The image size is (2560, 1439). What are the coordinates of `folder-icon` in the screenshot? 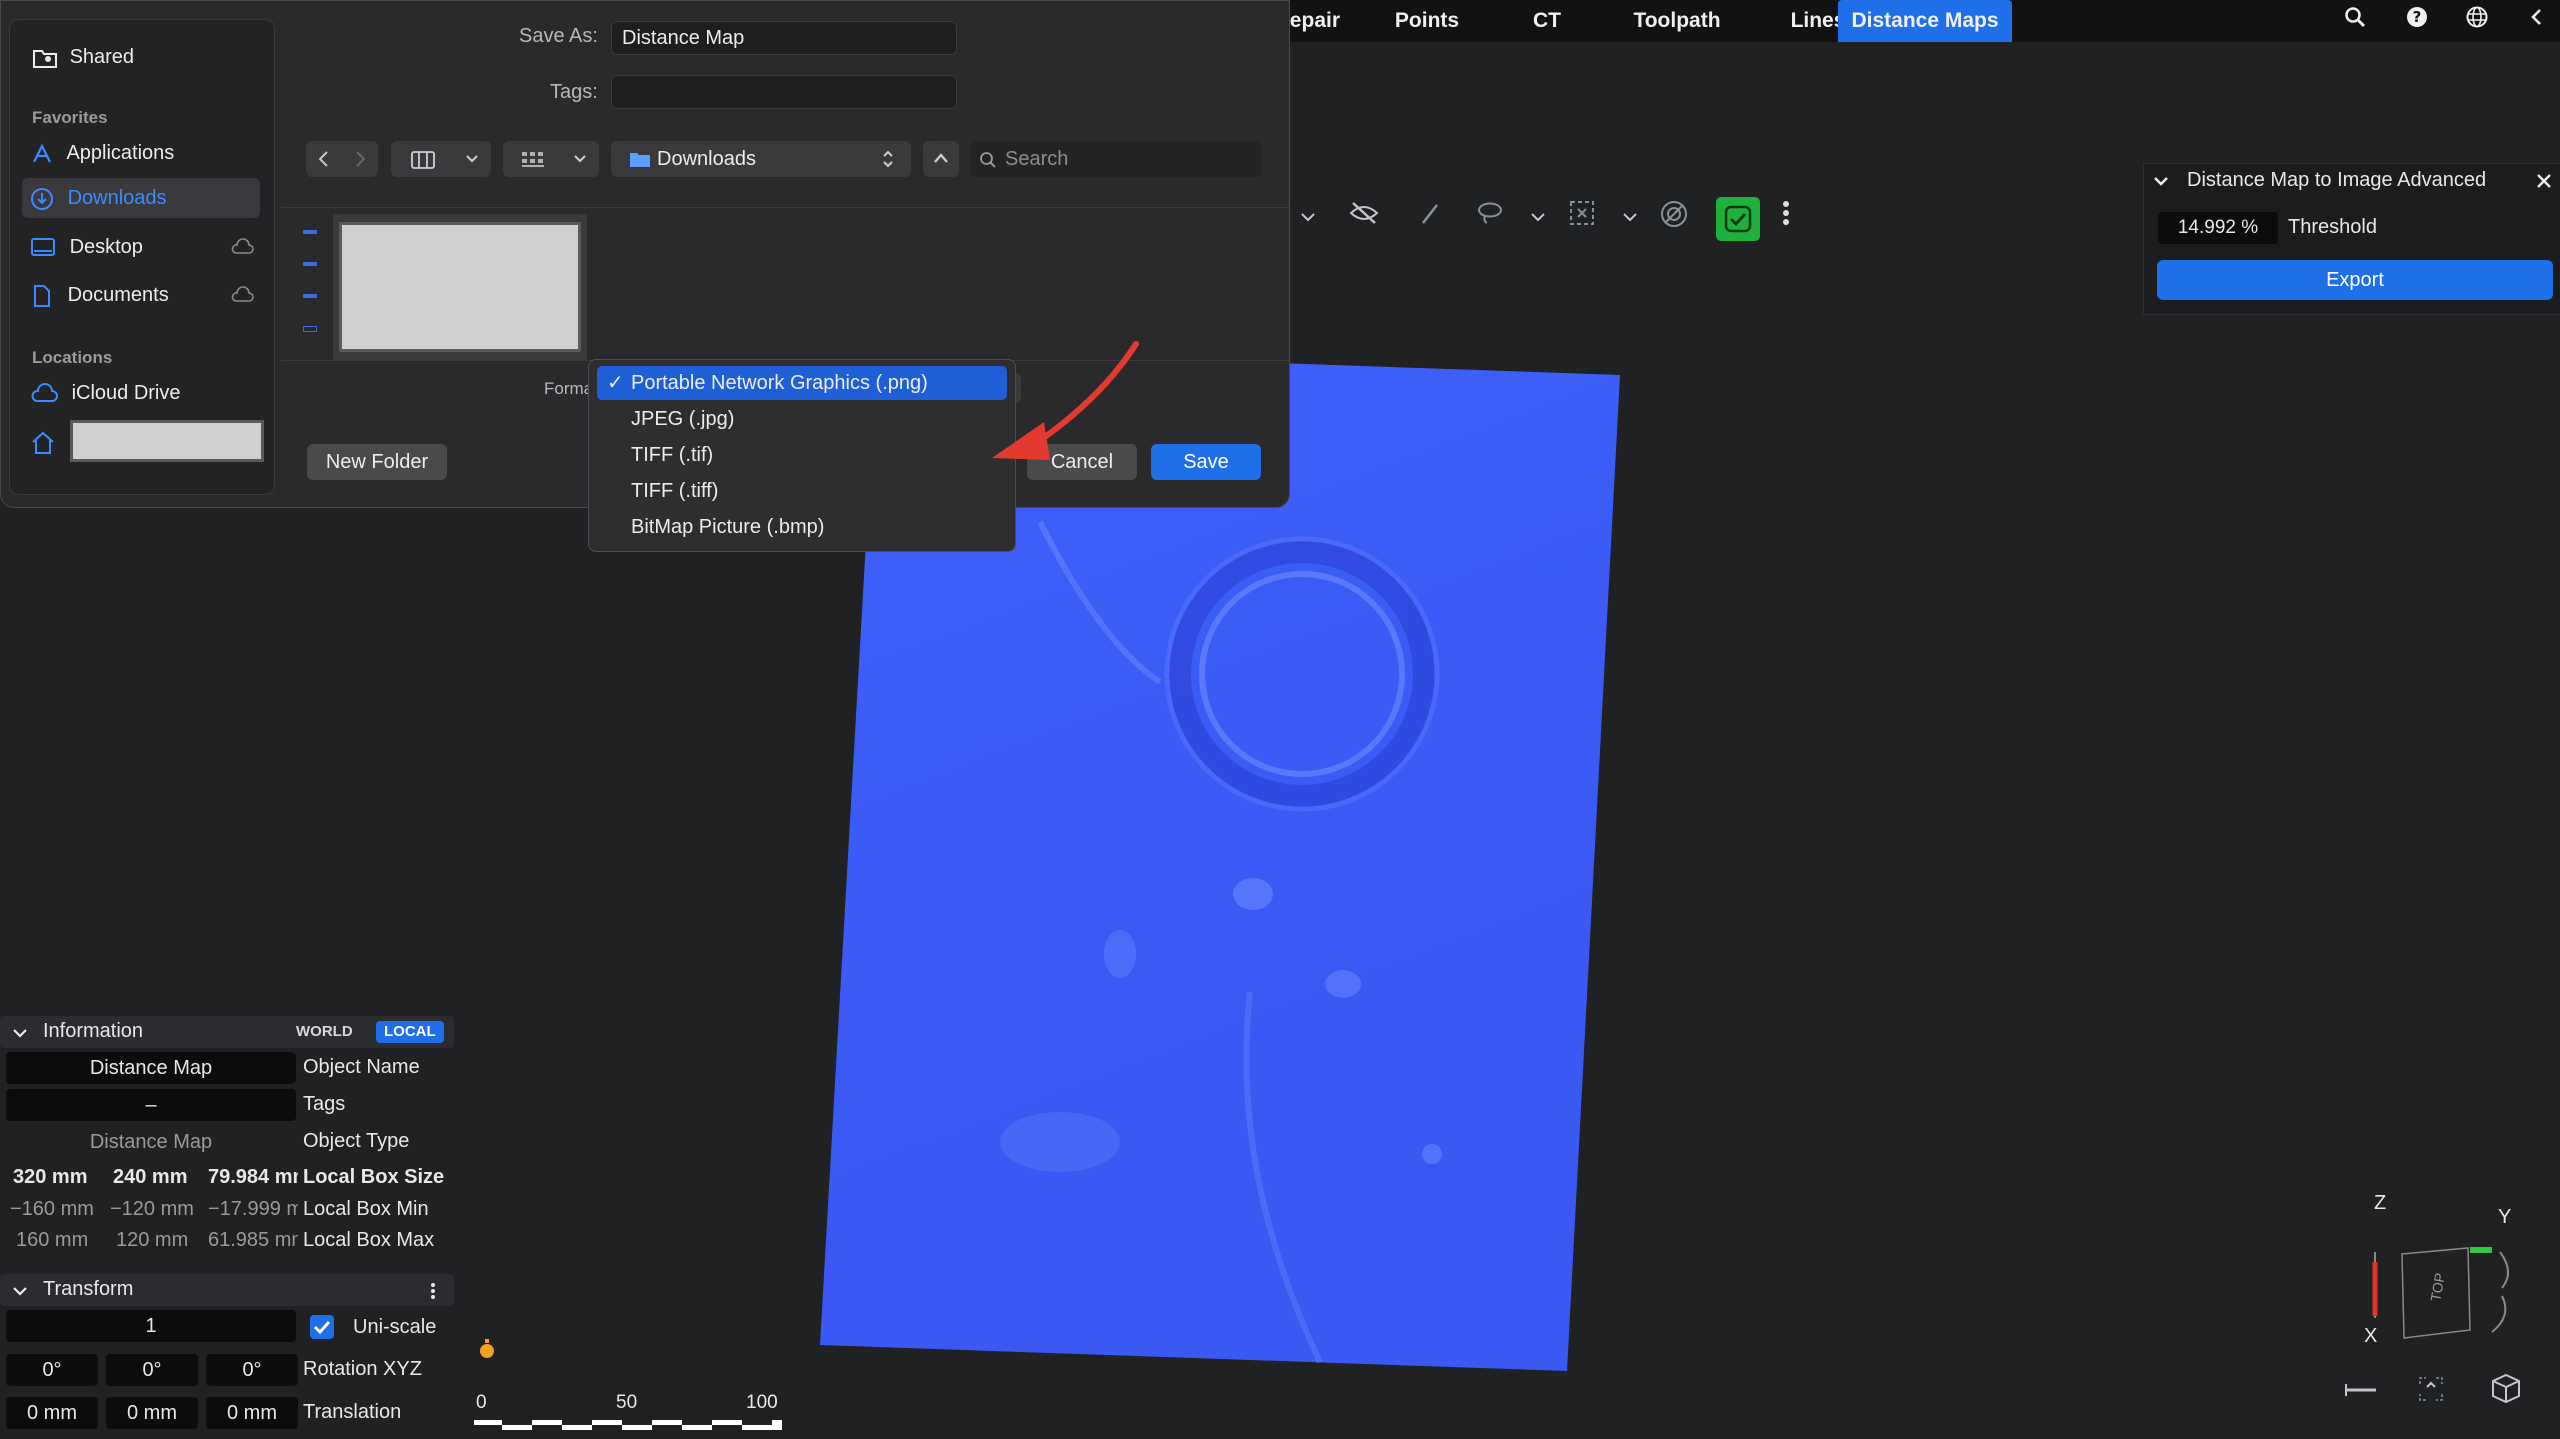 It's located at (640, 160).